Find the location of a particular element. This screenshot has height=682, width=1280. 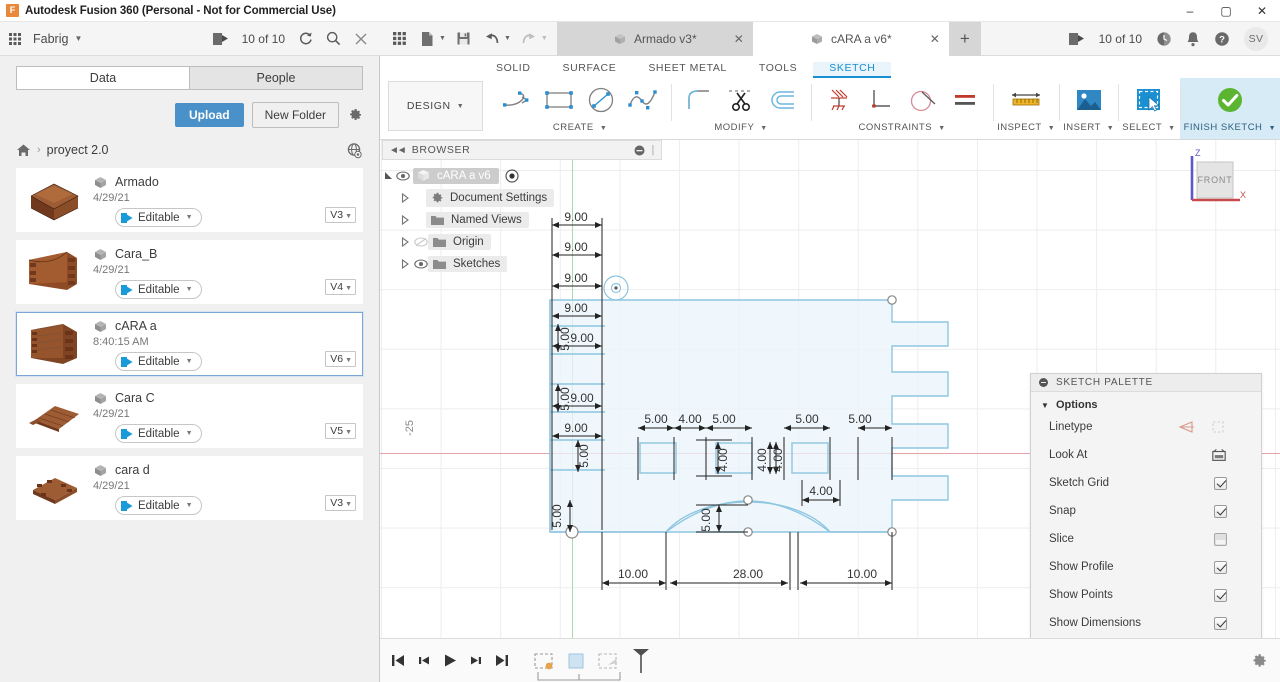

palette-row-show-profile: Show Profile is located at coordinates (1146, 567).